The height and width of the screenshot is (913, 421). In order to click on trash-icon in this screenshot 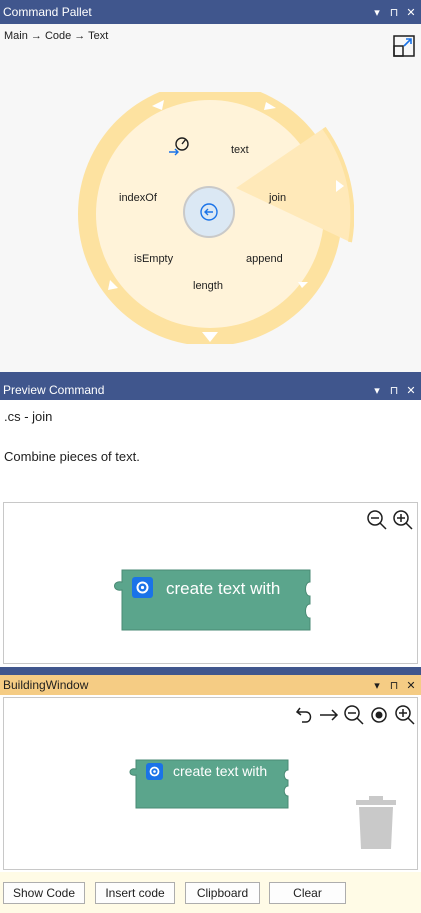, I will do `click(376, 823)`.